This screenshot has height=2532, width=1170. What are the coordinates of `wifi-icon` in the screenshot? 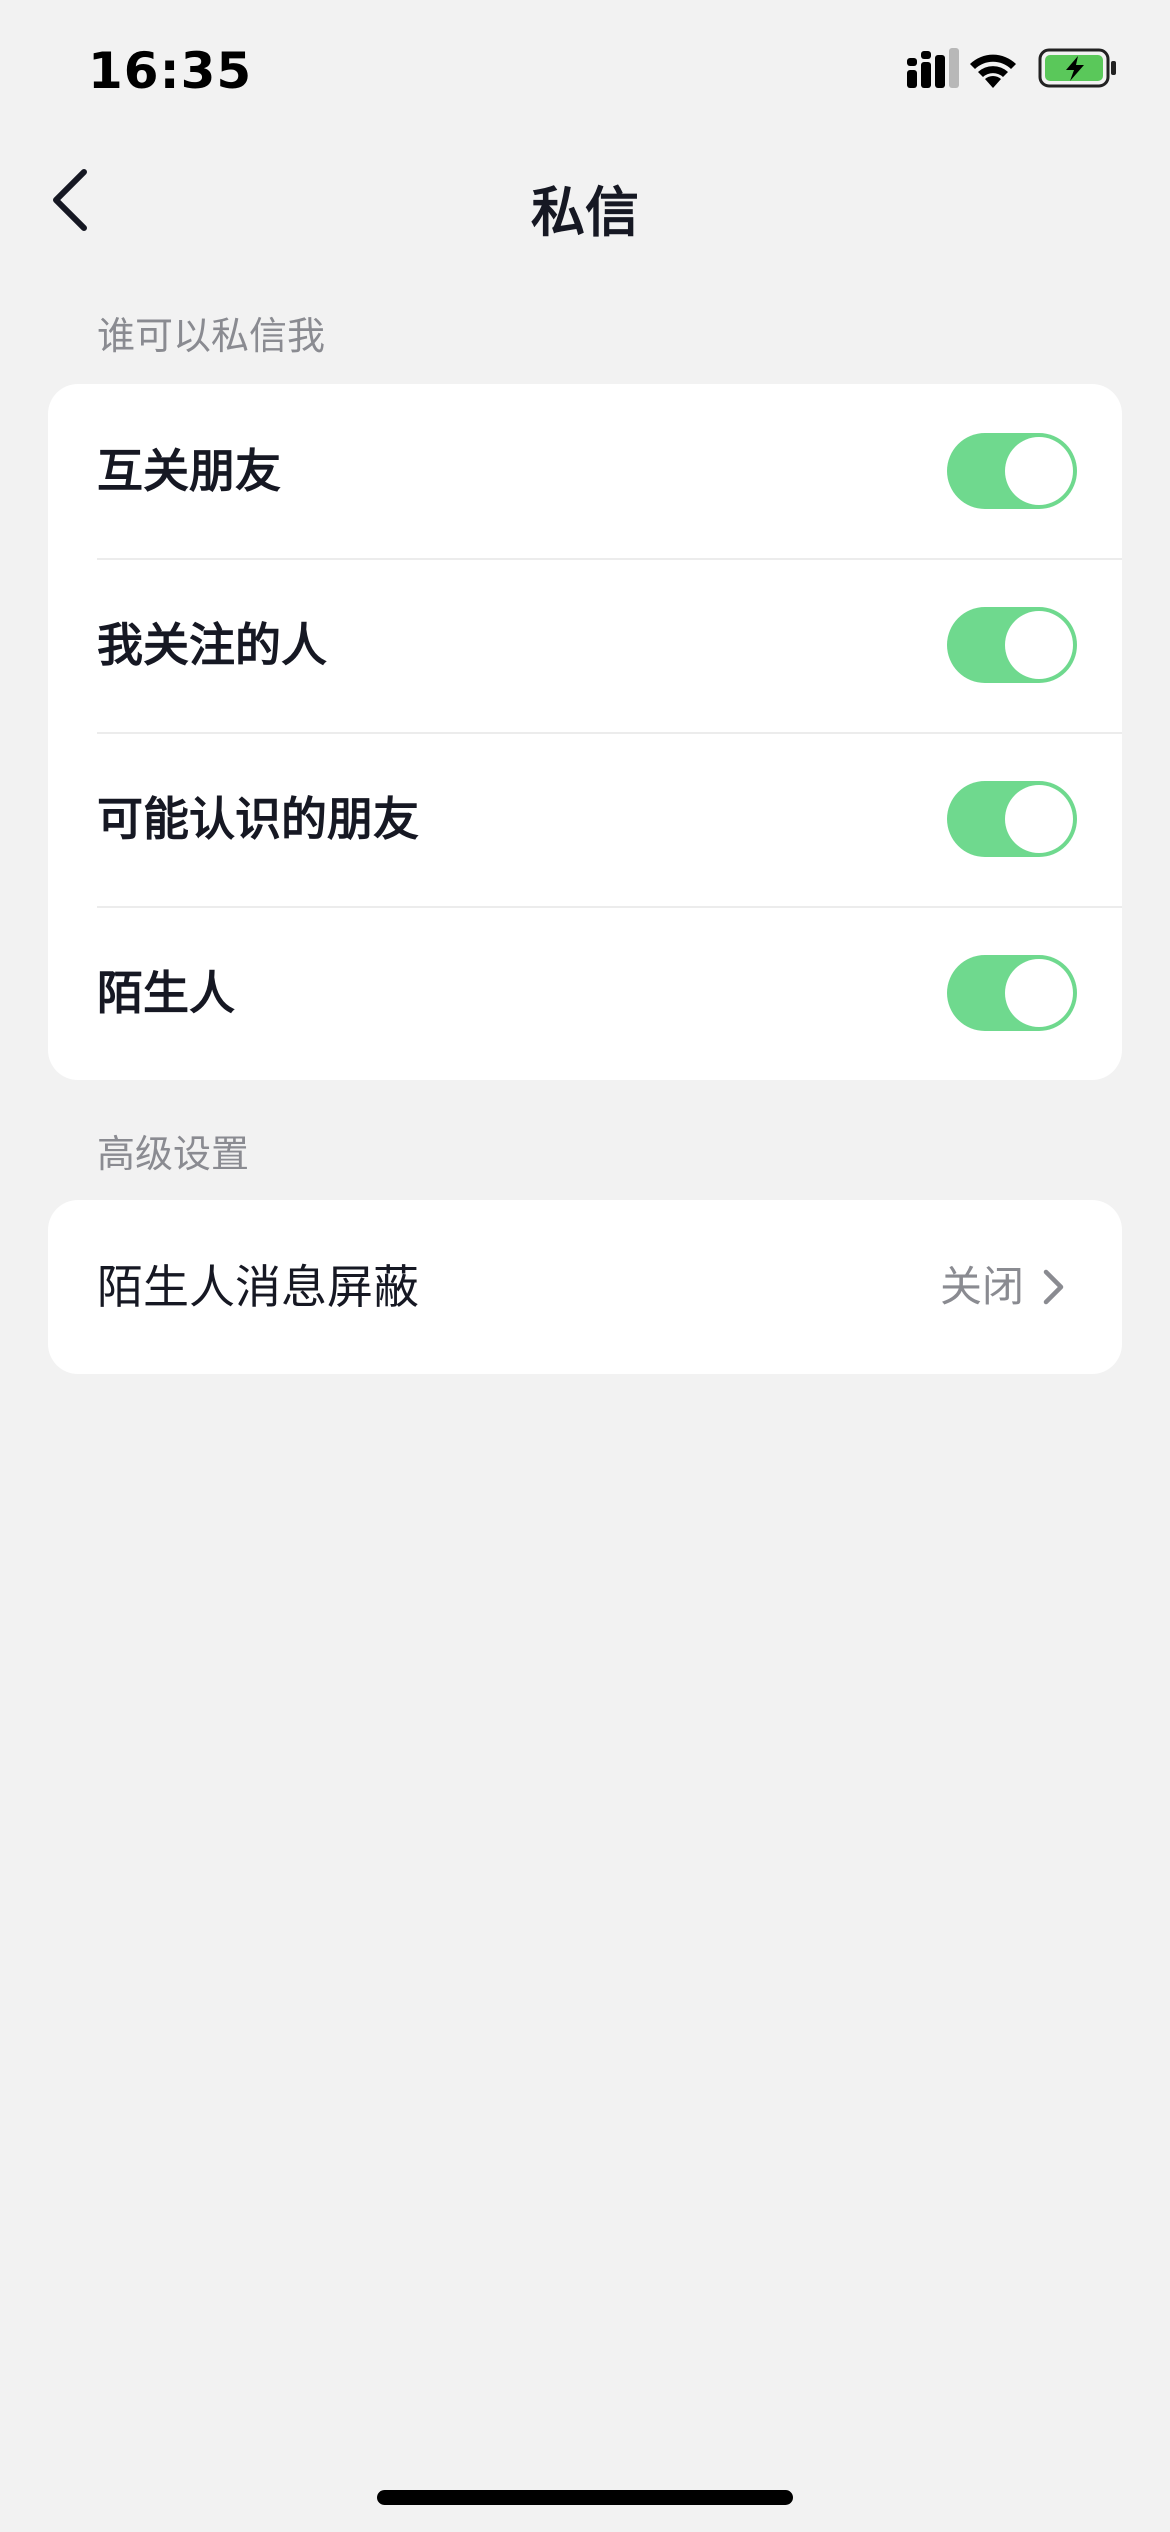 It's located at (993, 71).